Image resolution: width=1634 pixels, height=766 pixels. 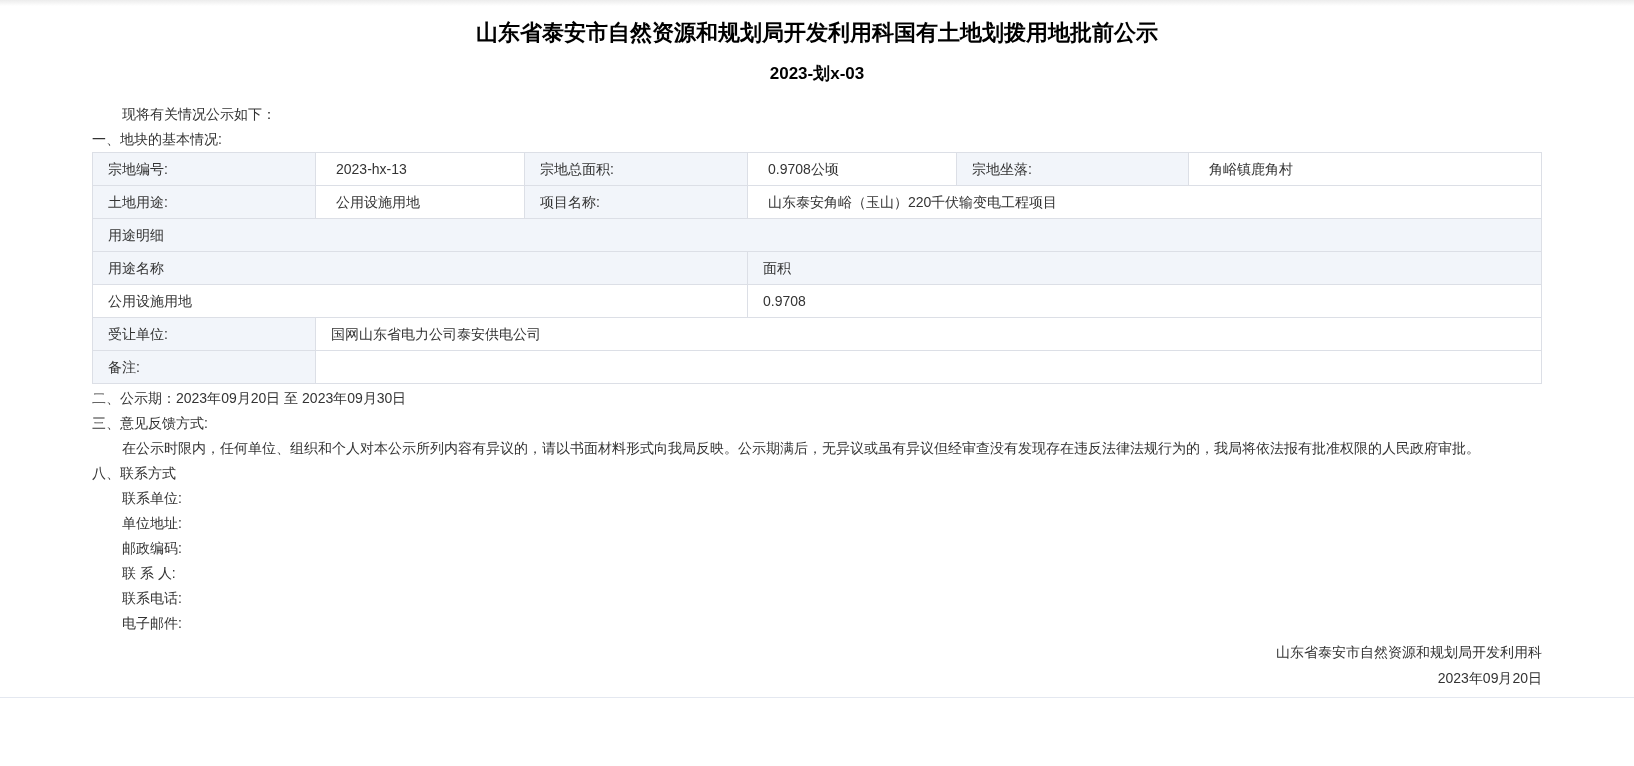 I want to click on table-cell: 公用设施用地, so click(x=420, y=301).